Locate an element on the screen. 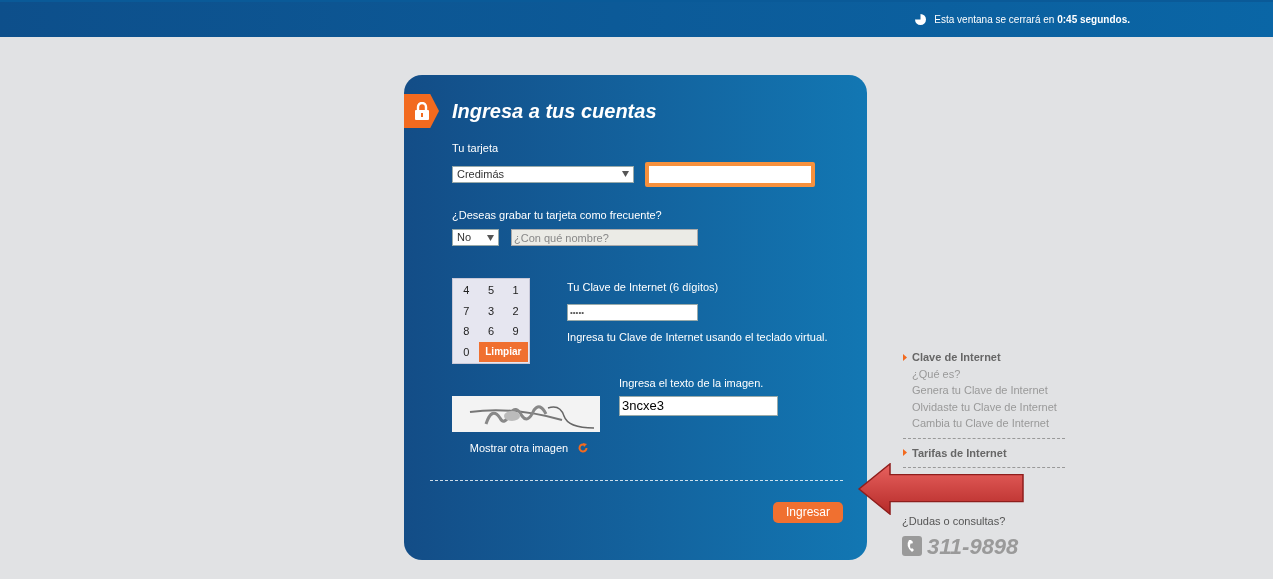 Image resolution: width=1273 pixels, height=579 pixels. card-type-select: Credimás is located at coordinates (543, 174).